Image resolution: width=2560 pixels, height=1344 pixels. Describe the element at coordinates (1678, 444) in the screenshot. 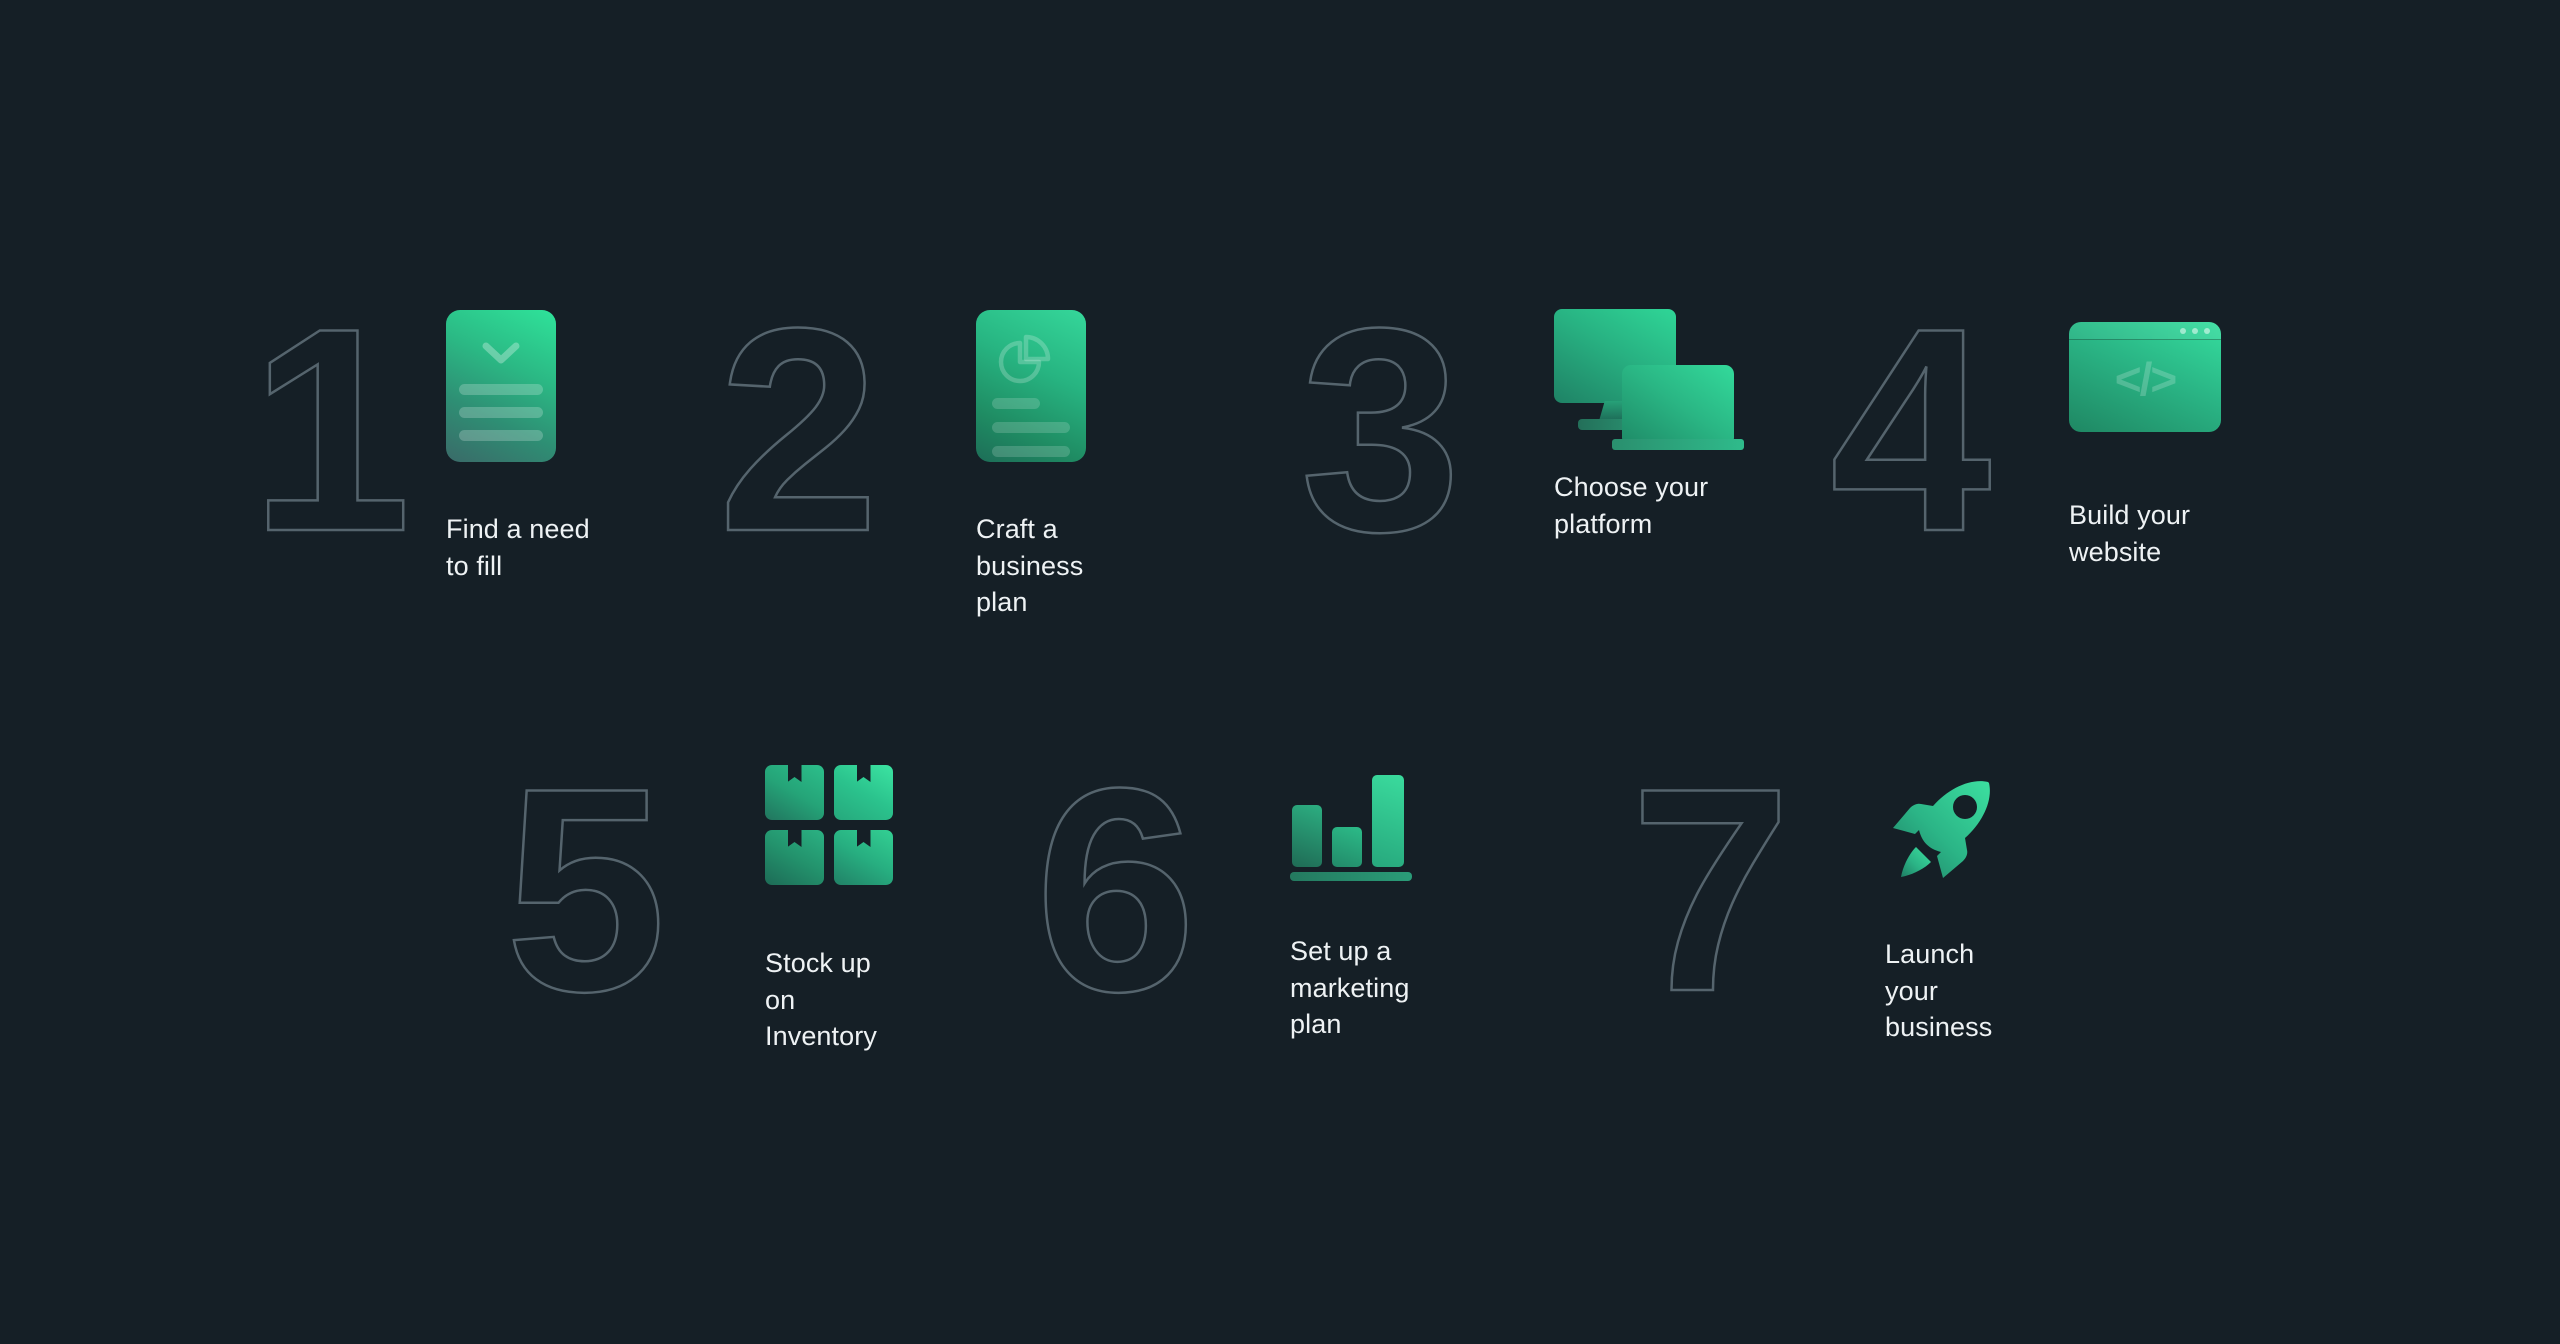

I see `laptop-base` at that location.